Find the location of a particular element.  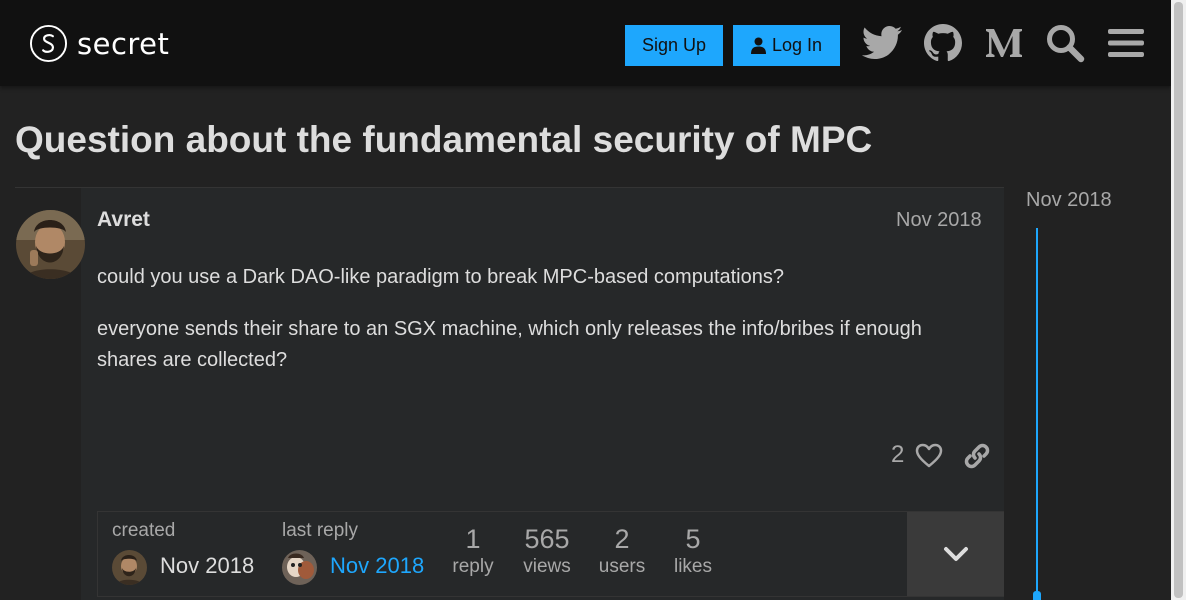

stat-label: likes is located at coordinates (692, 566).